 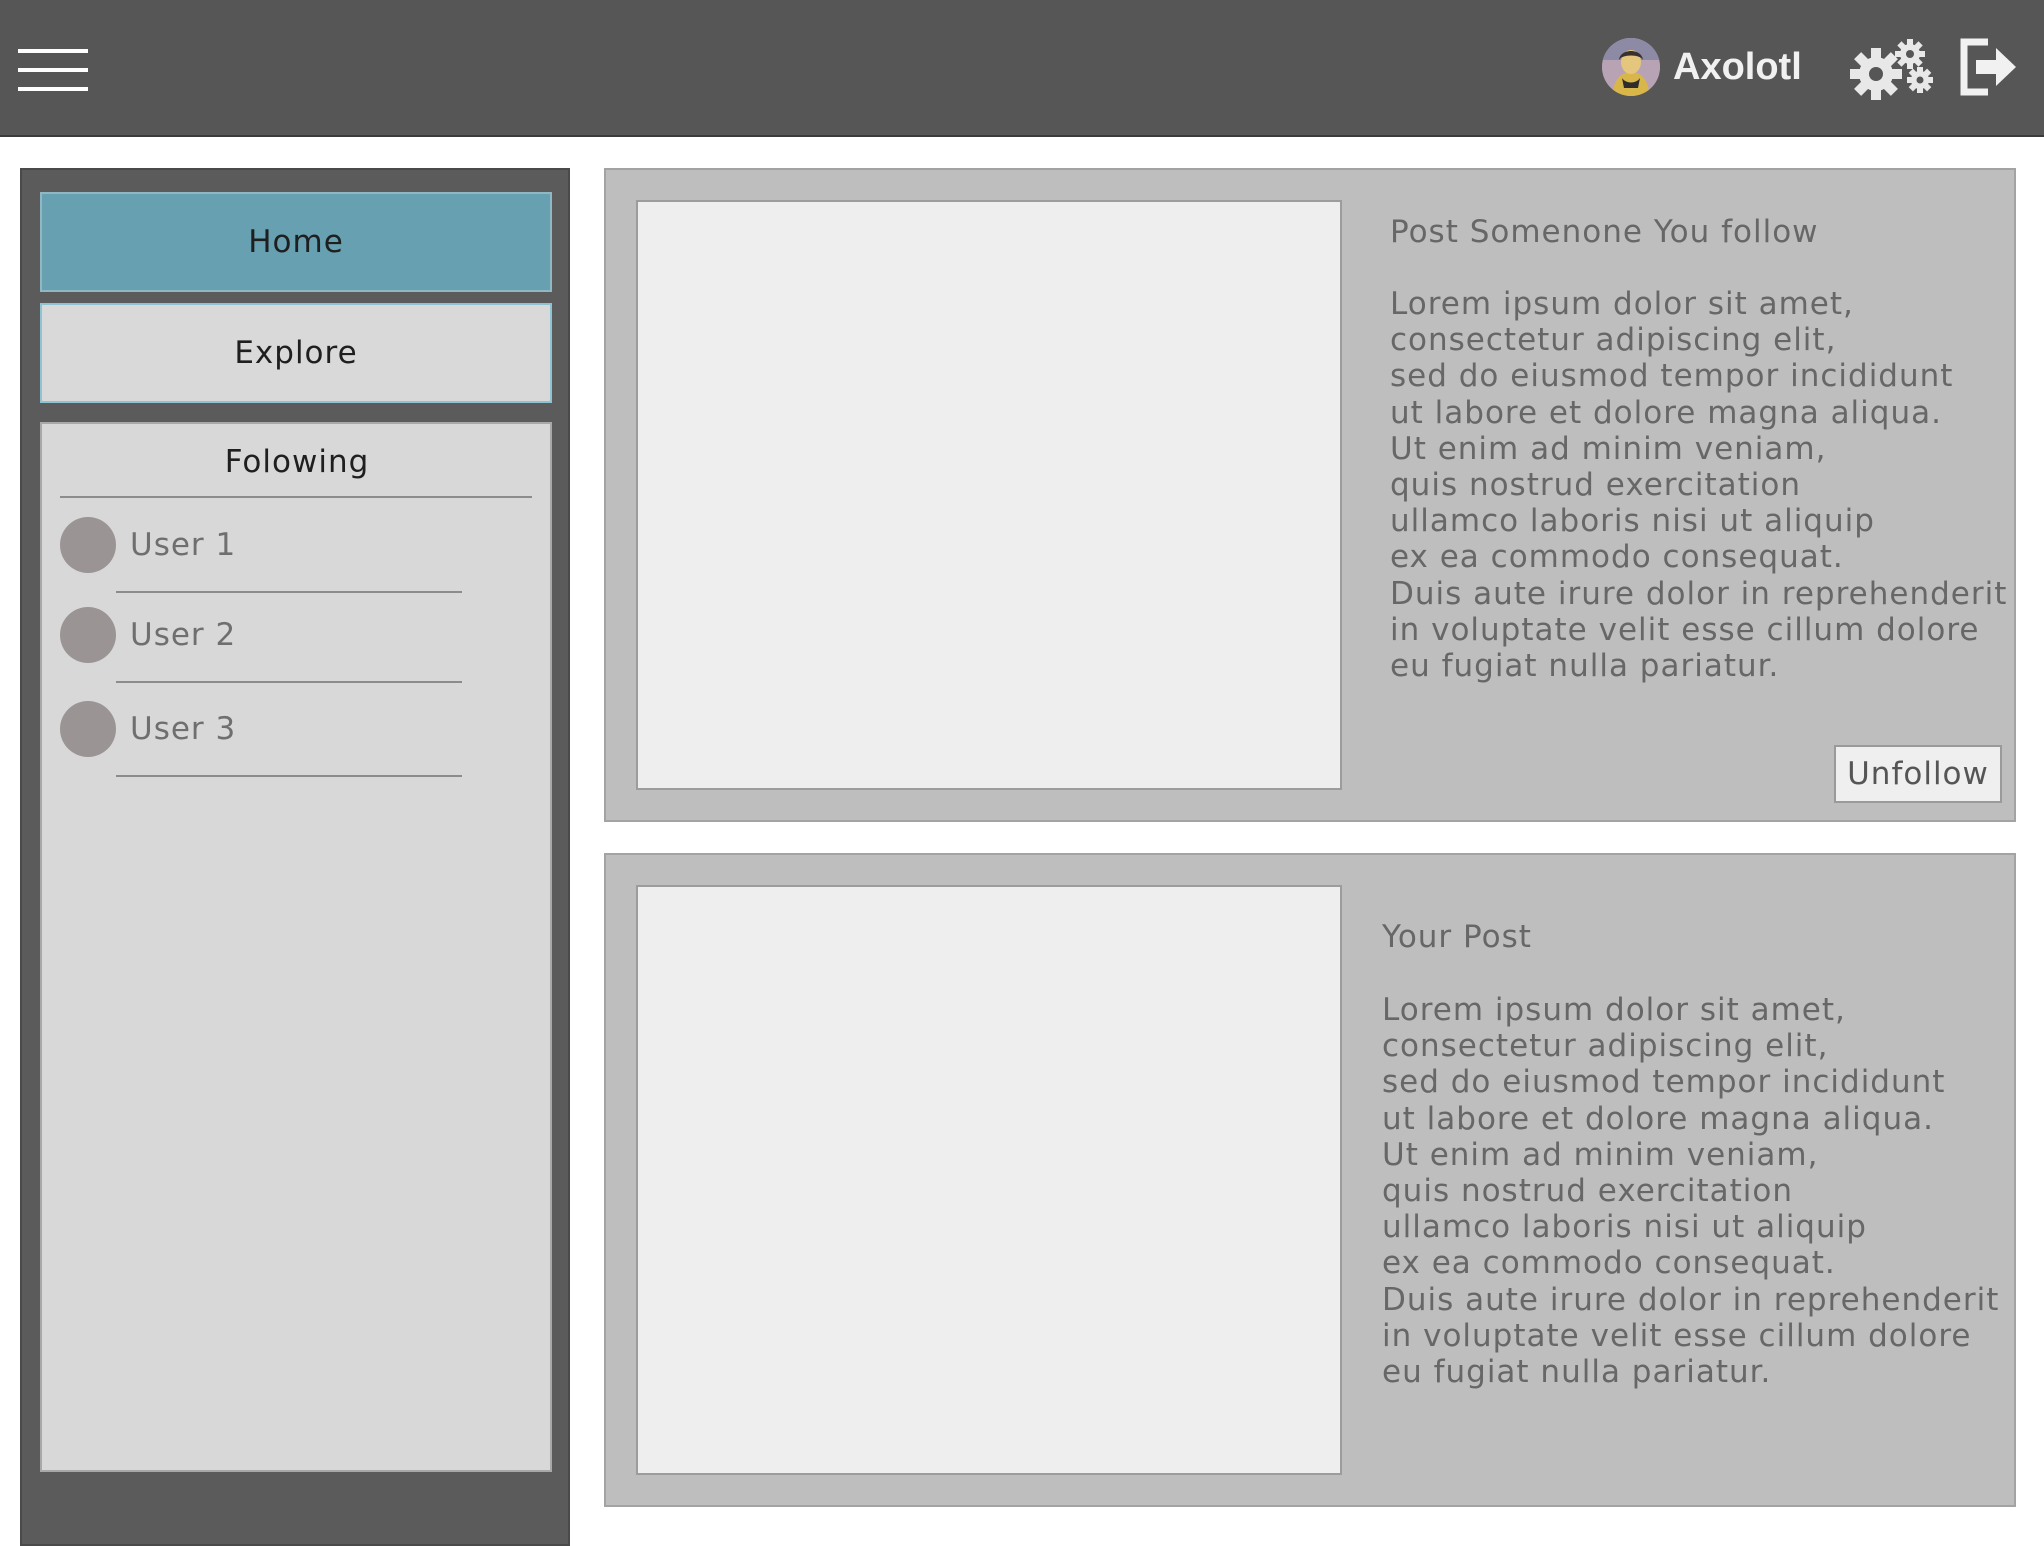 I want to click on nav-explore-label: Explore, so click(x=296, y=353).